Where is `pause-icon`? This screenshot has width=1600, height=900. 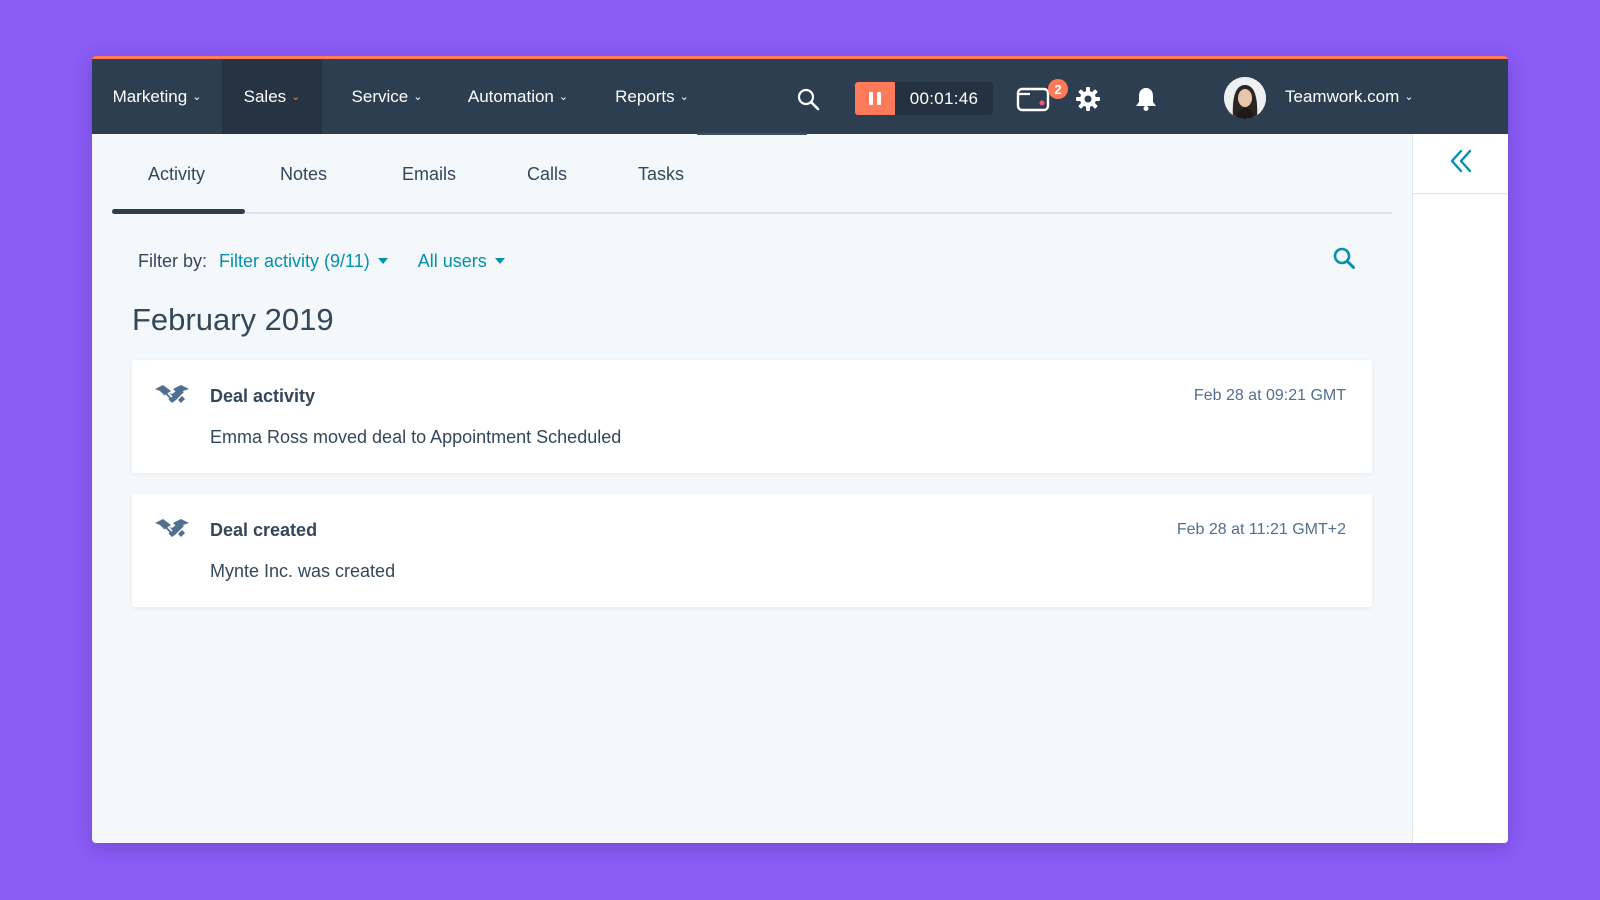
pause-icon is located at coordinates (871, 98).